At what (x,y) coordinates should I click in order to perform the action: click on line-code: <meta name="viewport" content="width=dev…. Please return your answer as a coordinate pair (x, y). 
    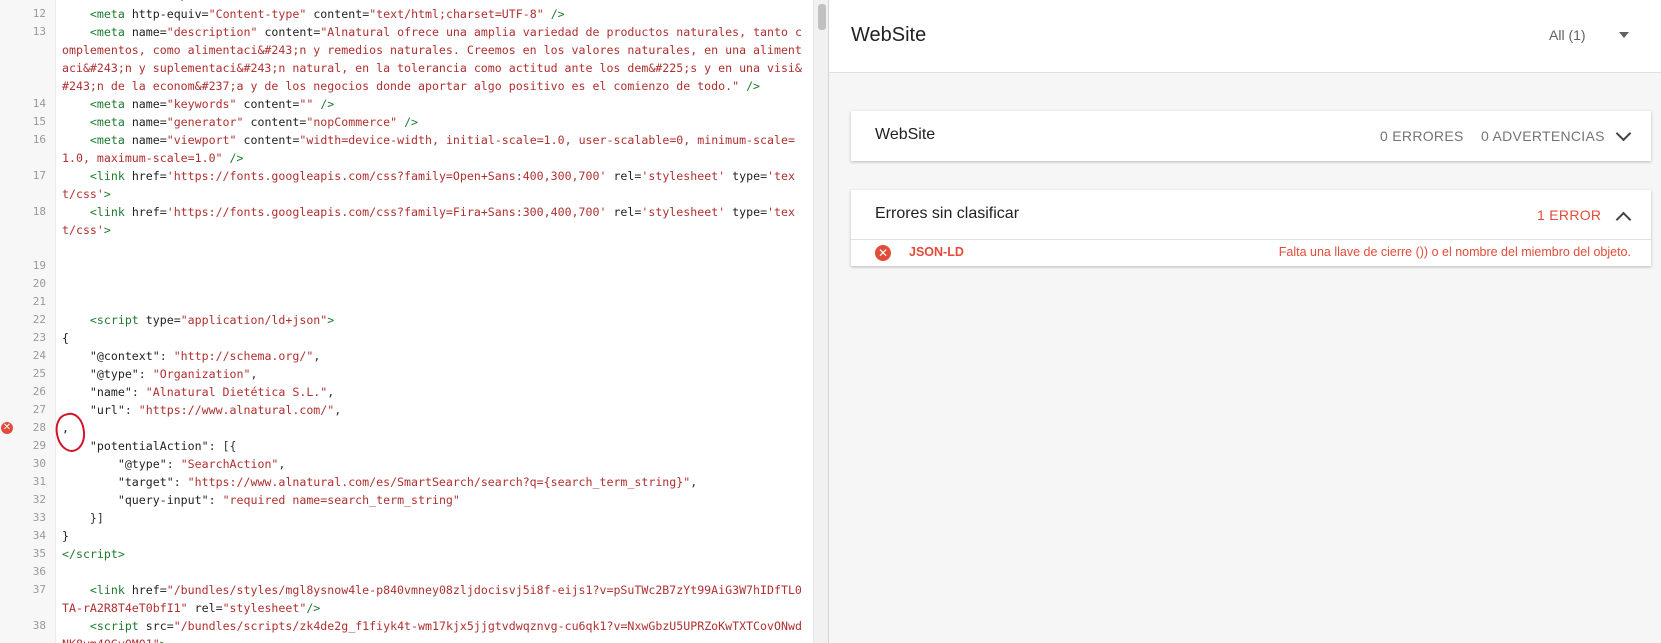
    Looking at the image, I should click on (428, 149).